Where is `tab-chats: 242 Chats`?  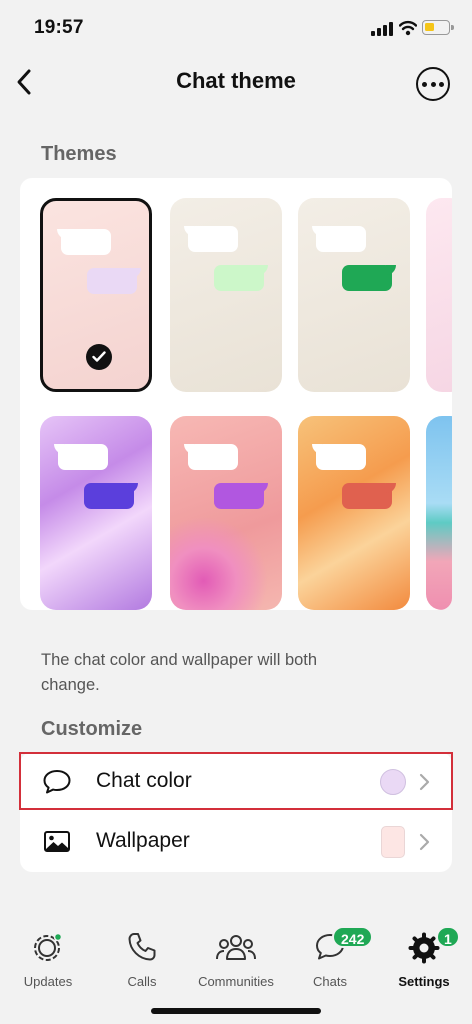 tab-chats: 242 Chats is located at coordinates (330, 961).